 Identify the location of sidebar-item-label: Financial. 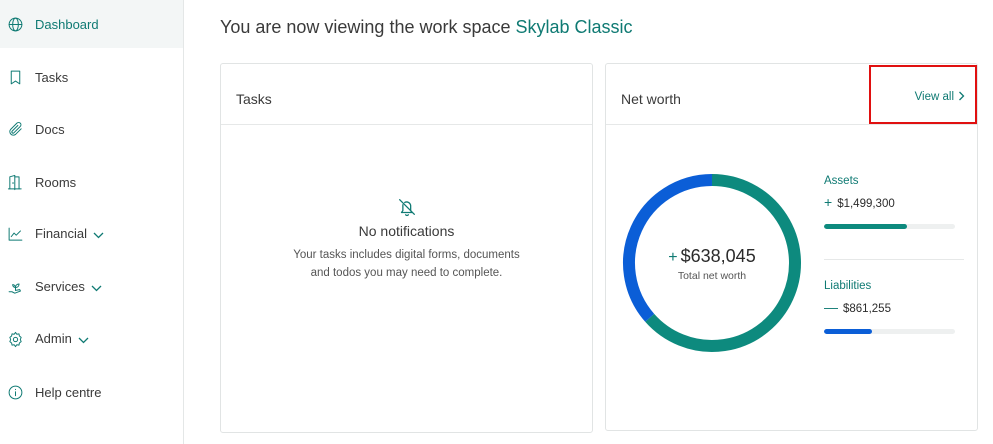
(69, 234).